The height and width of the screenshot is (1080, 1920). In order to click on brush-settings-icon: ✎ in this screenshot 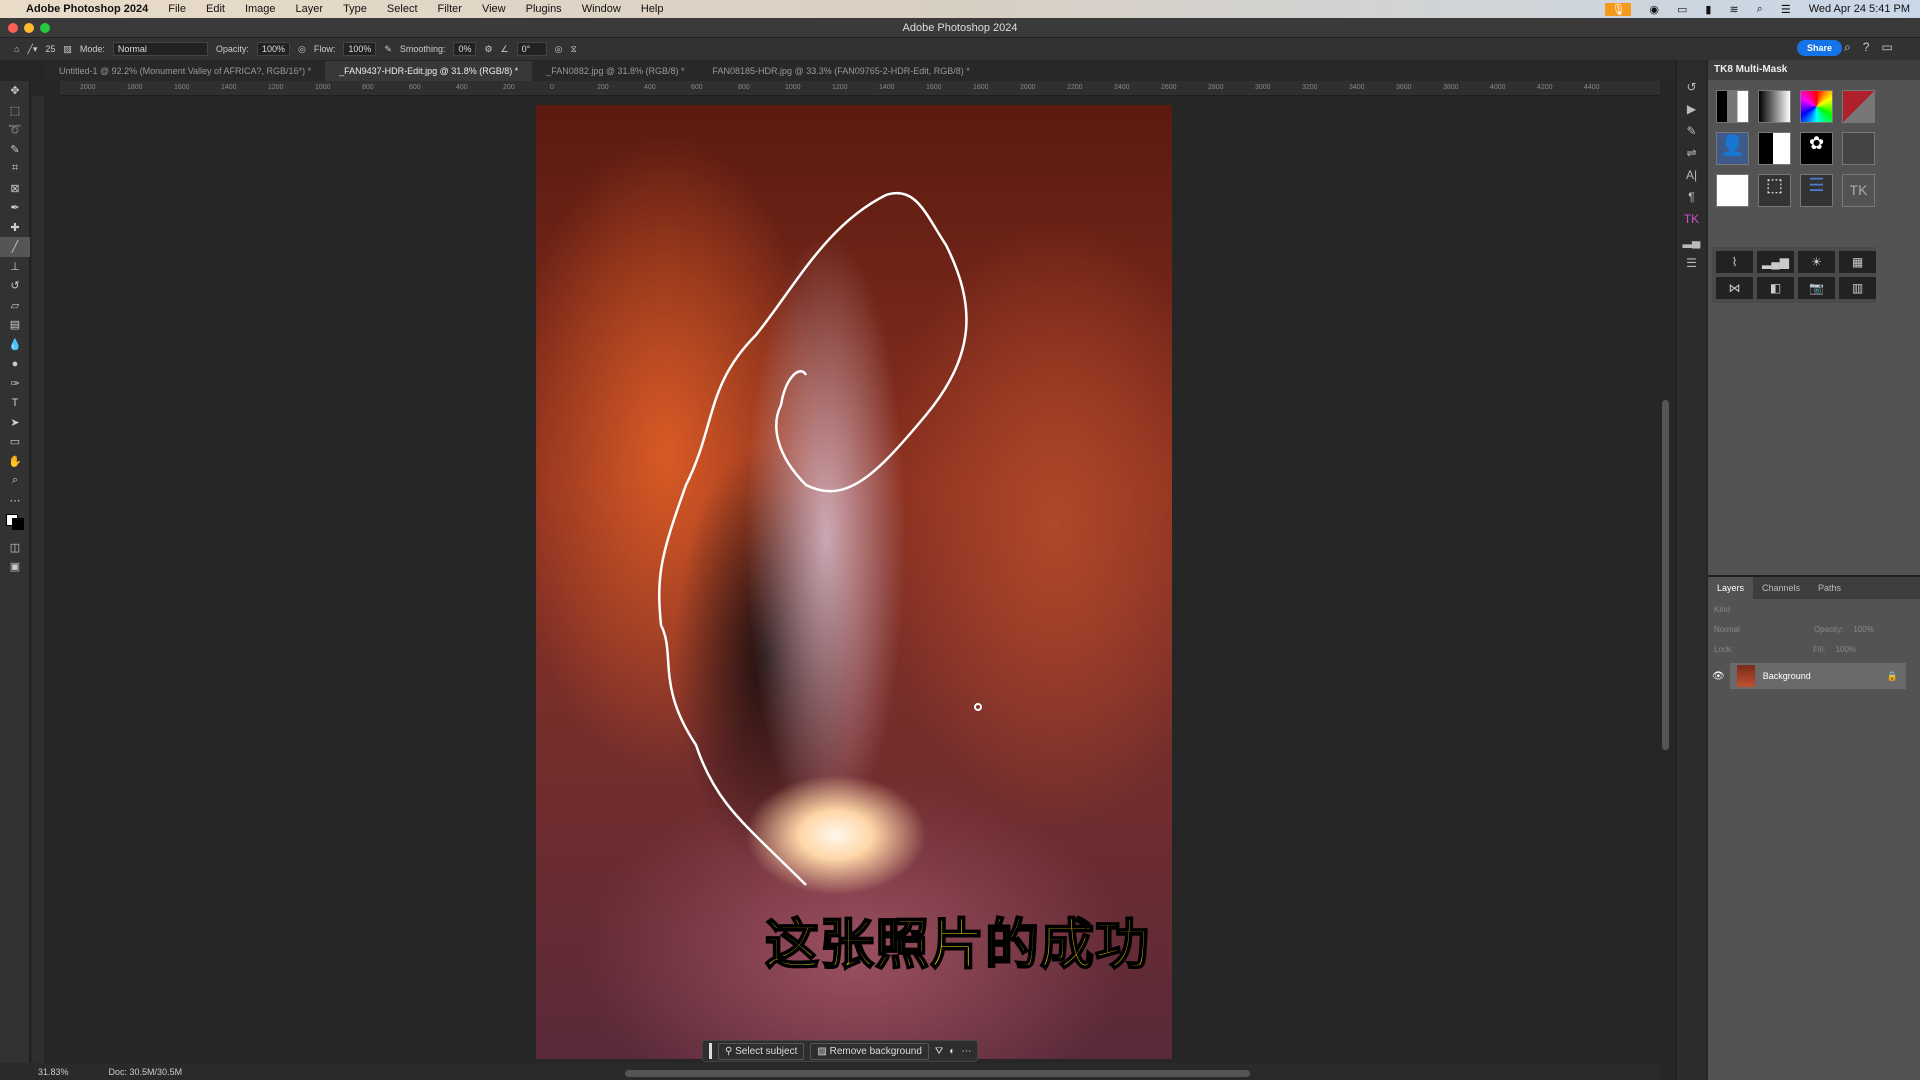, I will do `click(1691, 135)`.